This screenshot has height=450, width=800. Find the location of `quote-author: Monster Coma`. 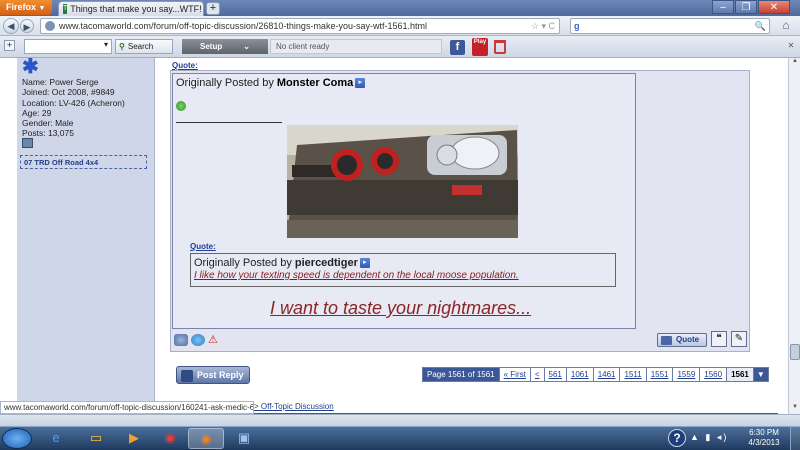

quote-author: Monster Coma is located at coordinates (315, 83).